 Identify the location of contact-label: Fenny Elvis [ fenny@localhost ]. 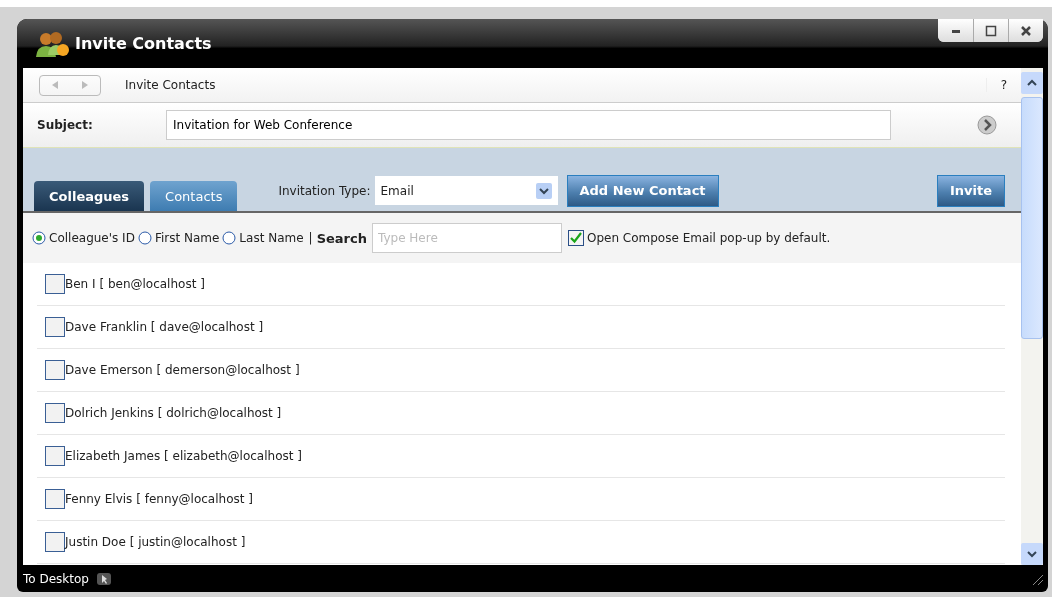
(159, 499).